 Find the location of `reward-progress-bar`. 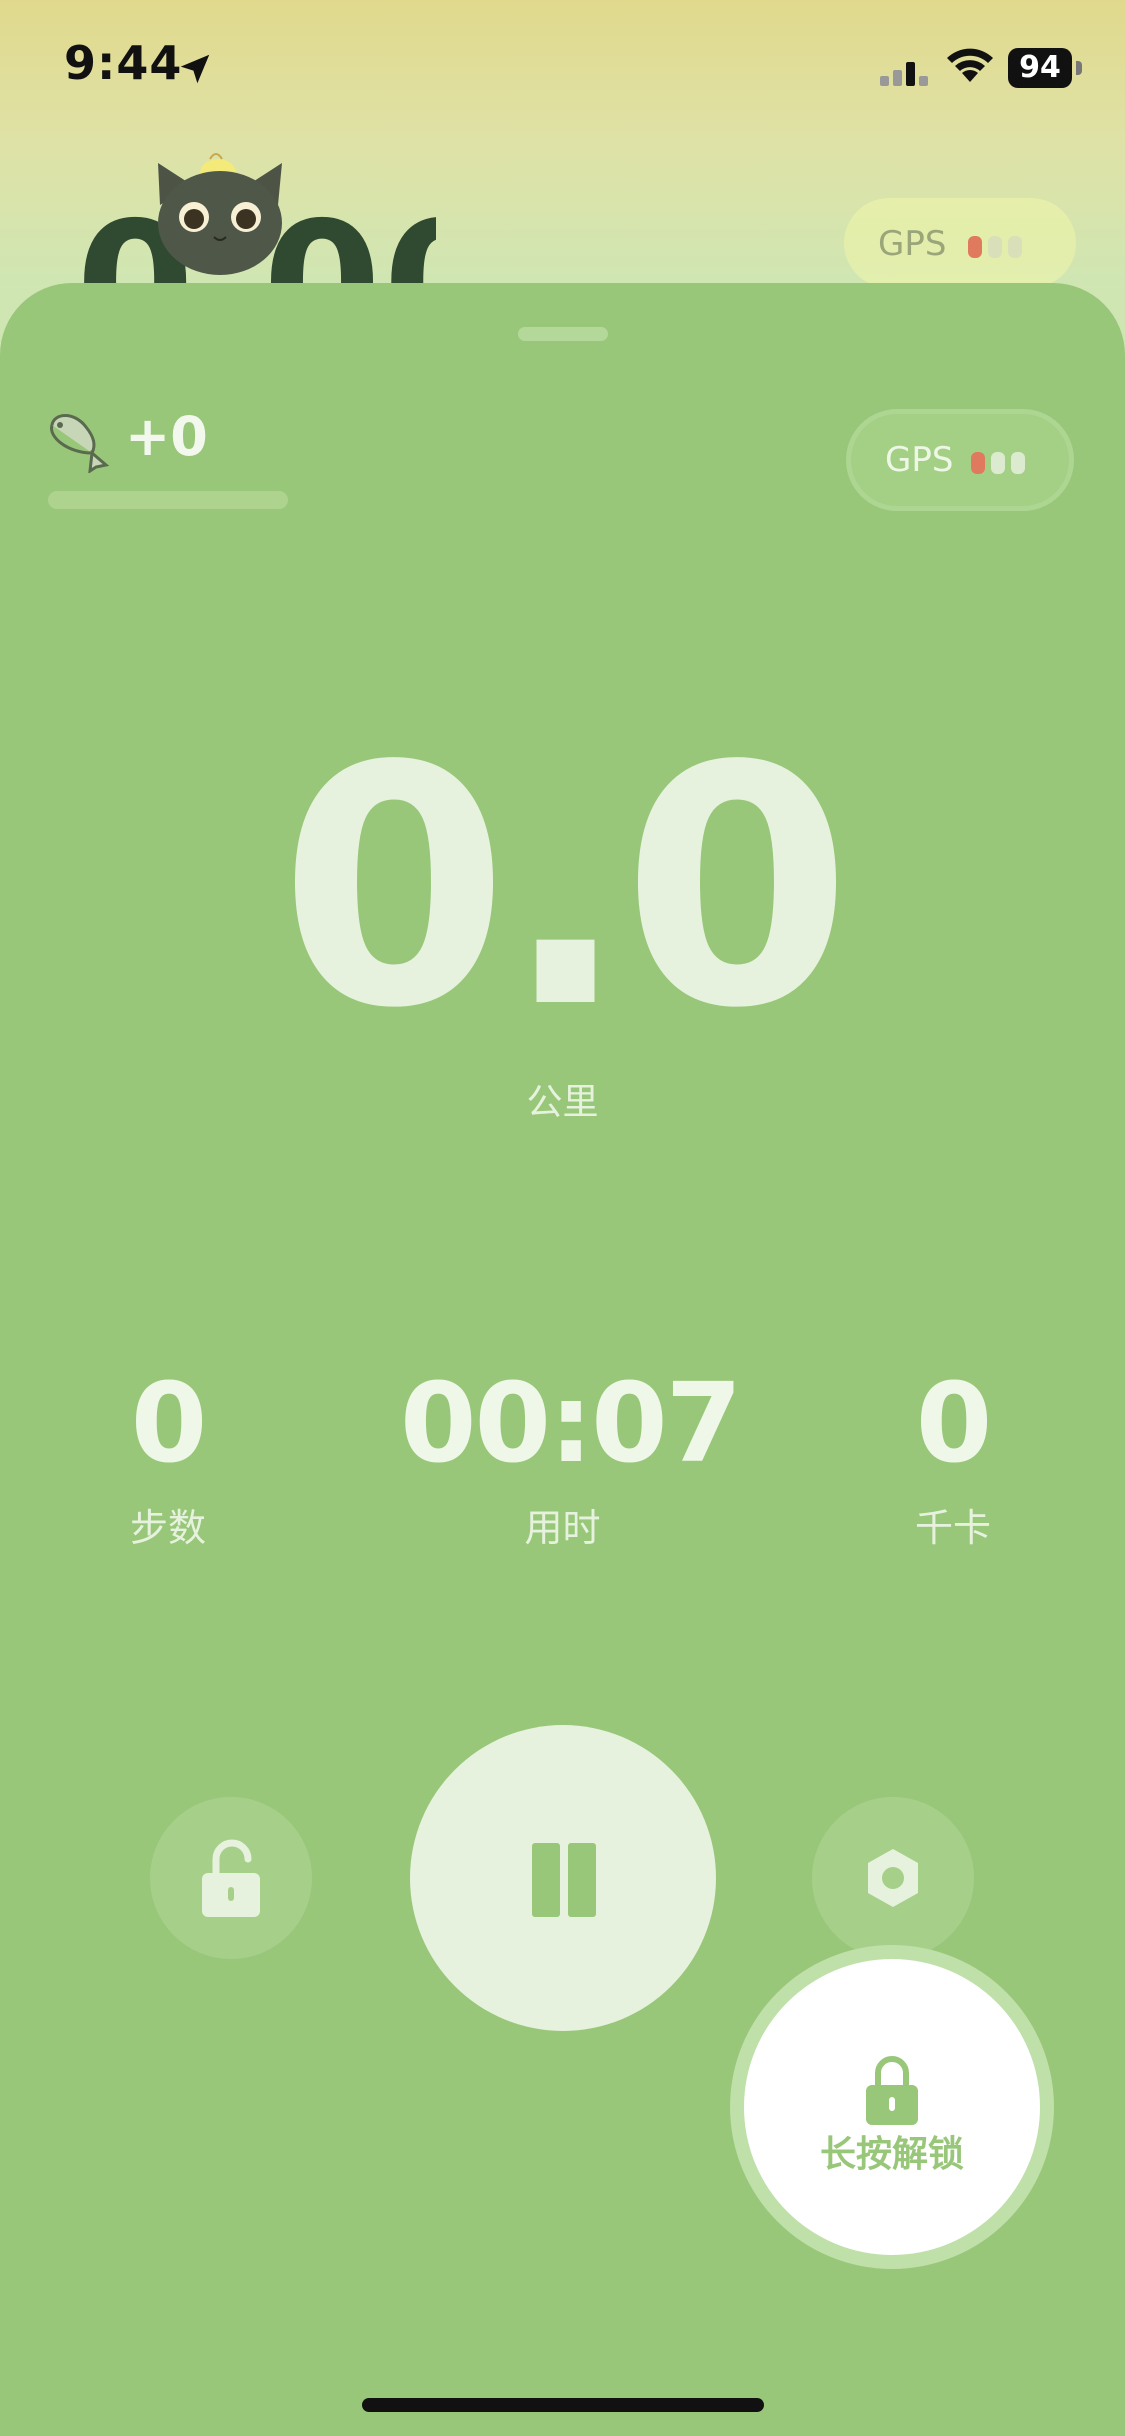

reward-progress-bar is located at coordinates (168, 500).